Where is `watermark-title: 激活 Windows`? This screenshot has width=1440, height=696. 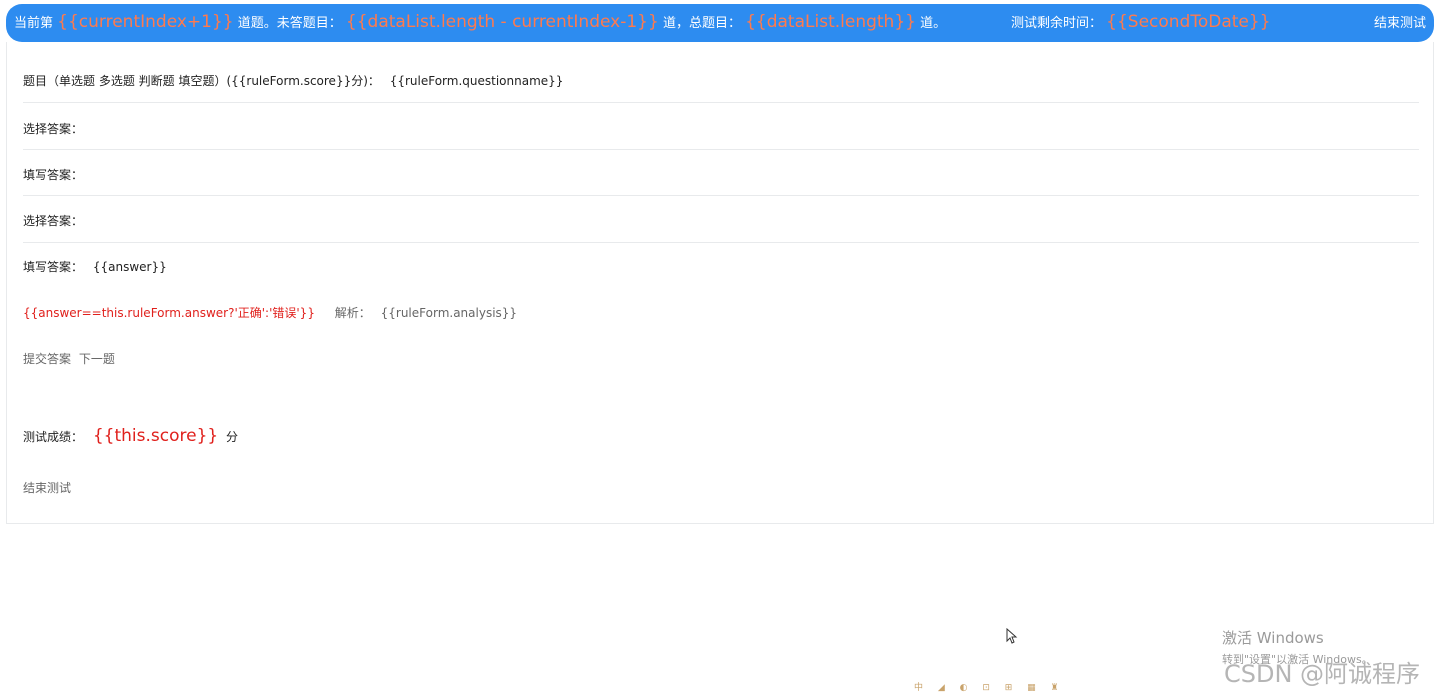
watermark-title: 激活 Windows is located at coordinates (1273, 638).